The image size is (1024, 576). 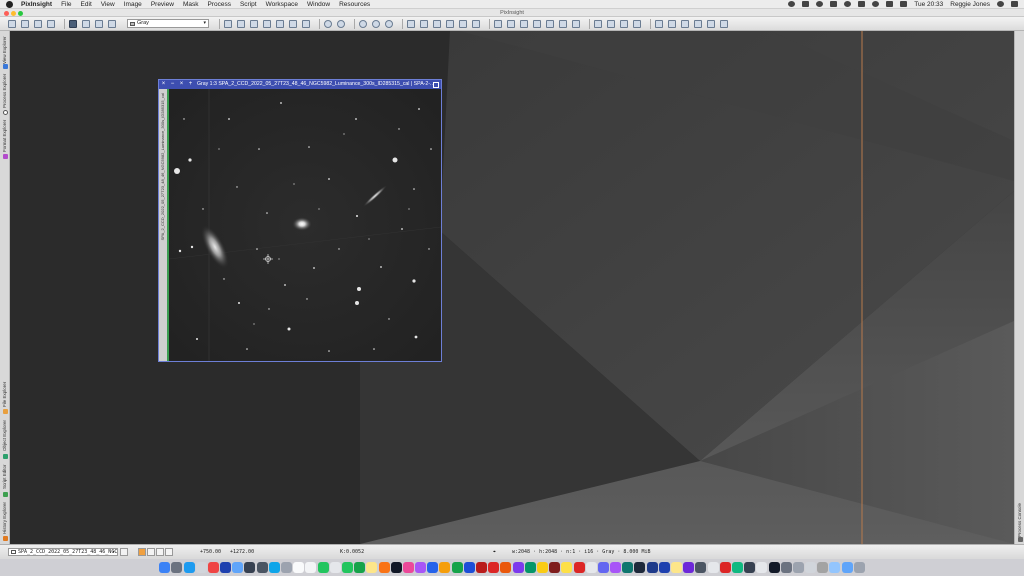 I want to click on app-store-icon, so click(x=274, y=567).